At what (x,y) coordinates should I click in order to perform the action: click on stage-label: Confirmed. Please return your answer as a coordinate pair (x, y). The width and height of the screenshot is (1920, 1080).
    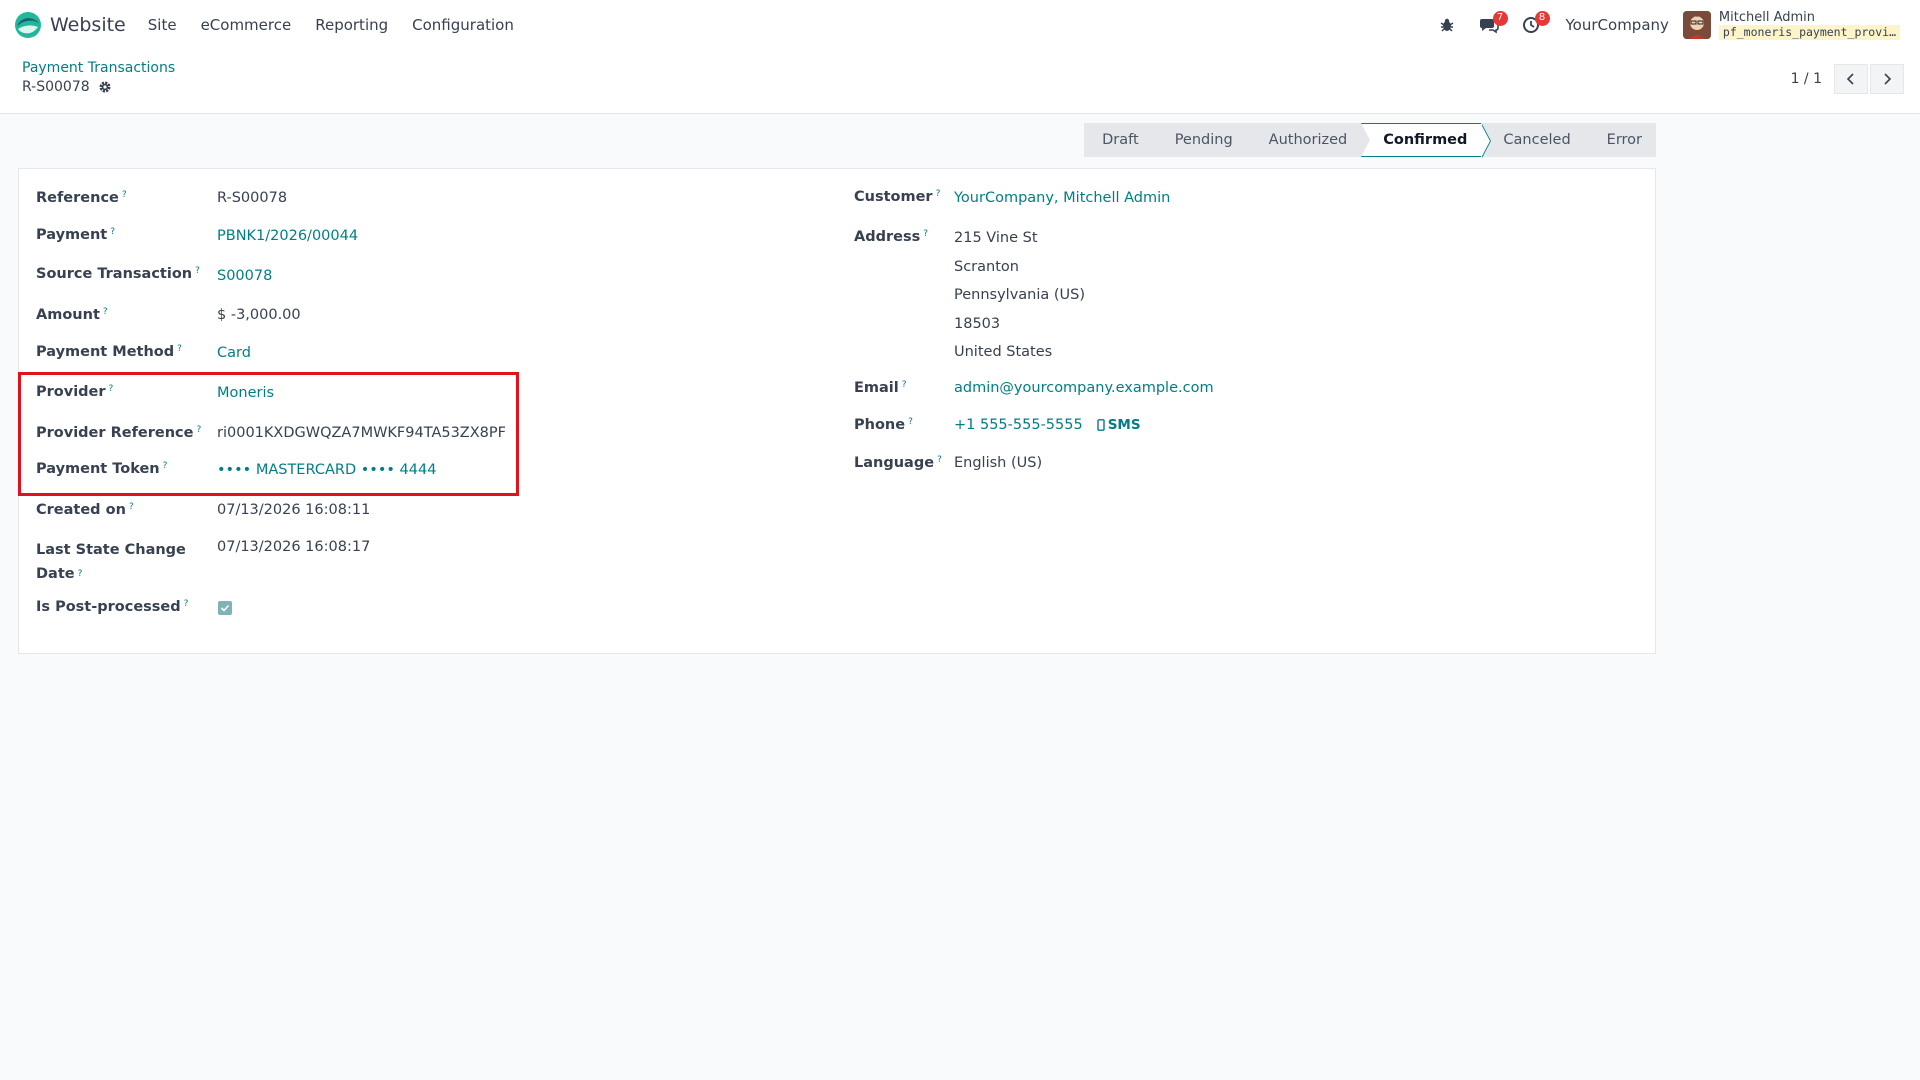
    Looking at the image, I should click on (1425, 140).